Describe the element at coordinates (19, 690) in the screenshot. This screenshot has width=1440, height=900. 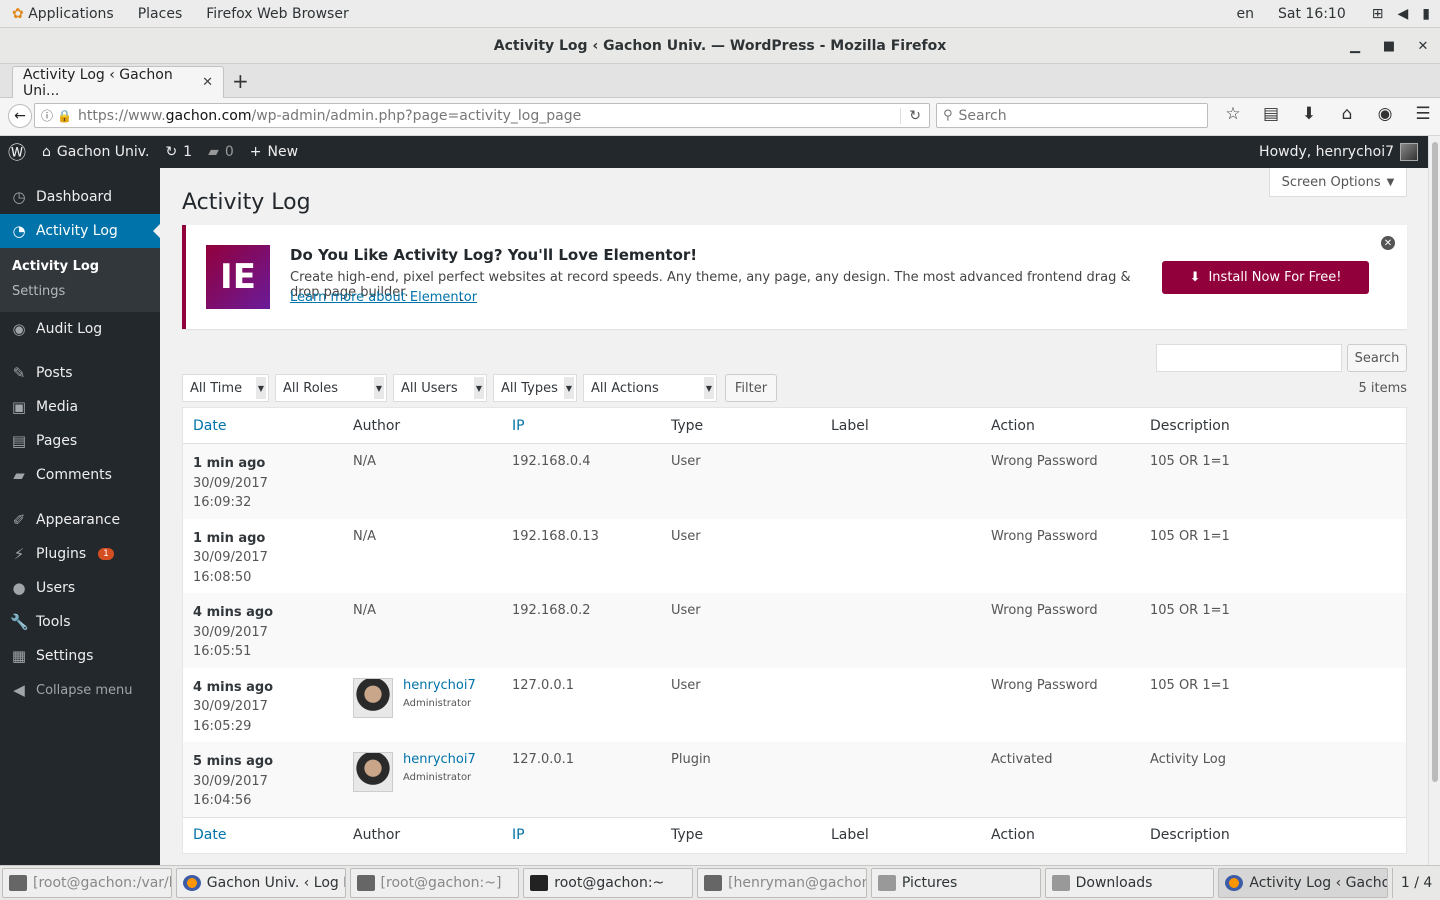
I see `collapse-icon: ◀` at that location.